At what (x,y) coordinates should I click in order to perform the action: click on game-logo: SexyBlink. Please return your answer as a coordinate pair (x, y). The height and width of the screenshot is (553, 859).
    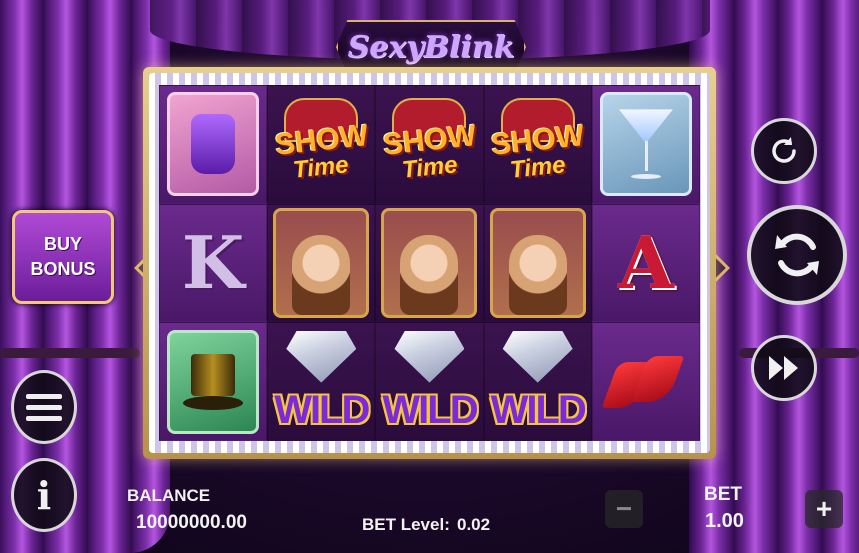
    Looking at the image, I should click on (431, 47).